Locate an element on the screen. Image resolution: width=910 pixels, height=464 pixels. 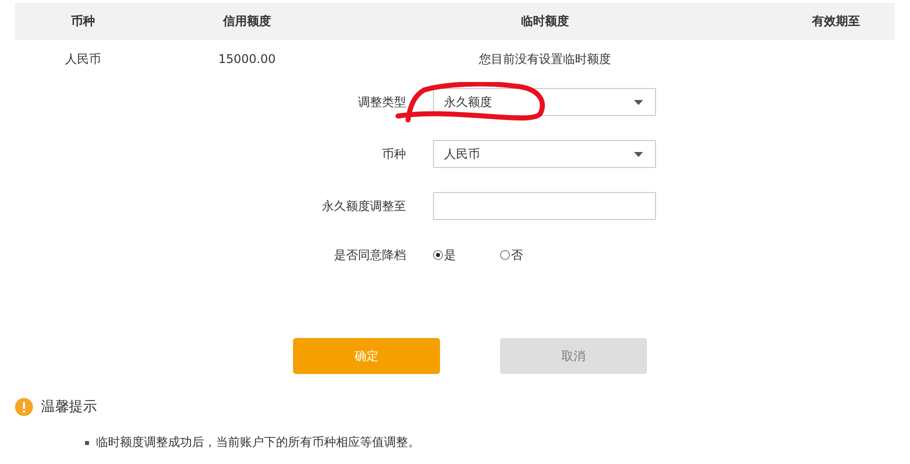
field-label: 调整类型 is located at coordinates (382, 102).